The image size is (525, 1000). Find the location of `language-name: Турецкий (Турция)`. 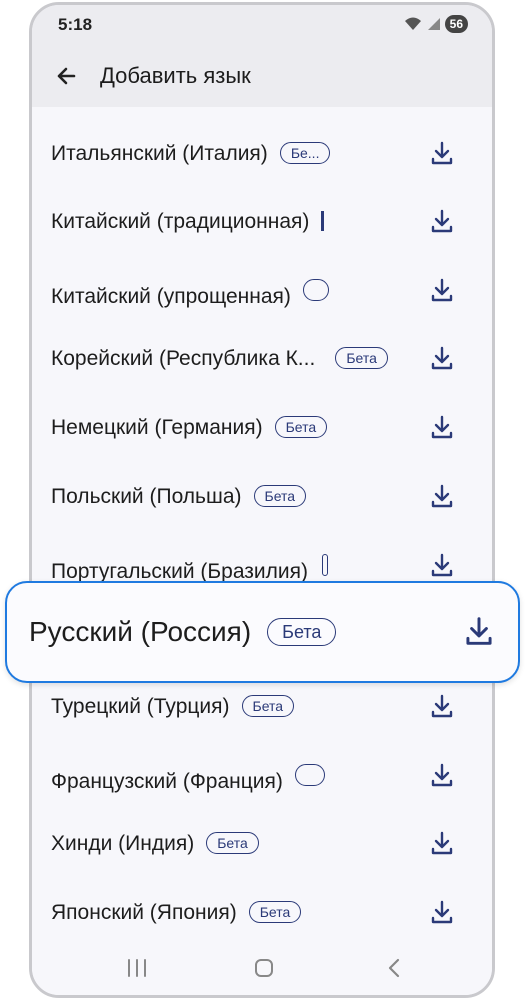

language-name: Турецкий (Турция) is located at coordinates (140, 706).